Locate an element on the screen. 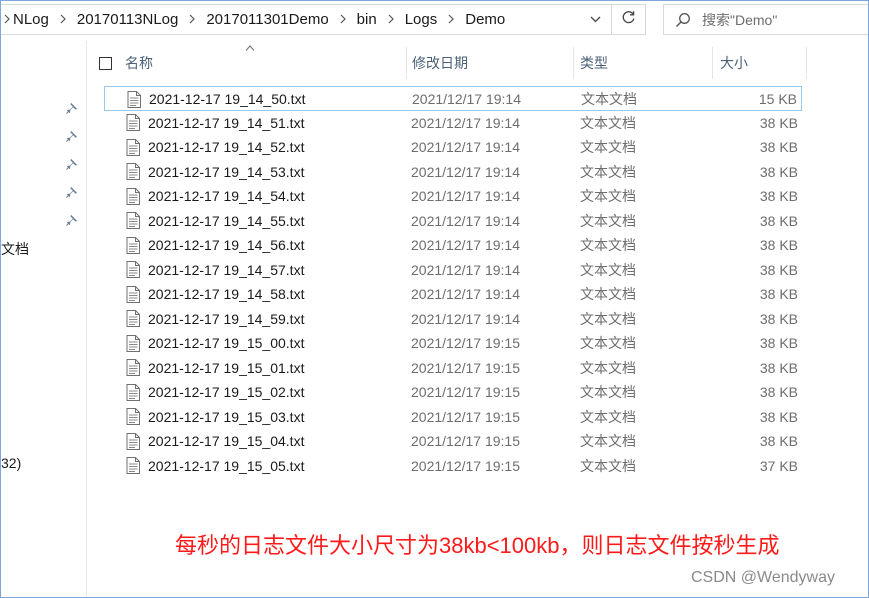  file-size: 15 KB is located at coordinates (777, 99).